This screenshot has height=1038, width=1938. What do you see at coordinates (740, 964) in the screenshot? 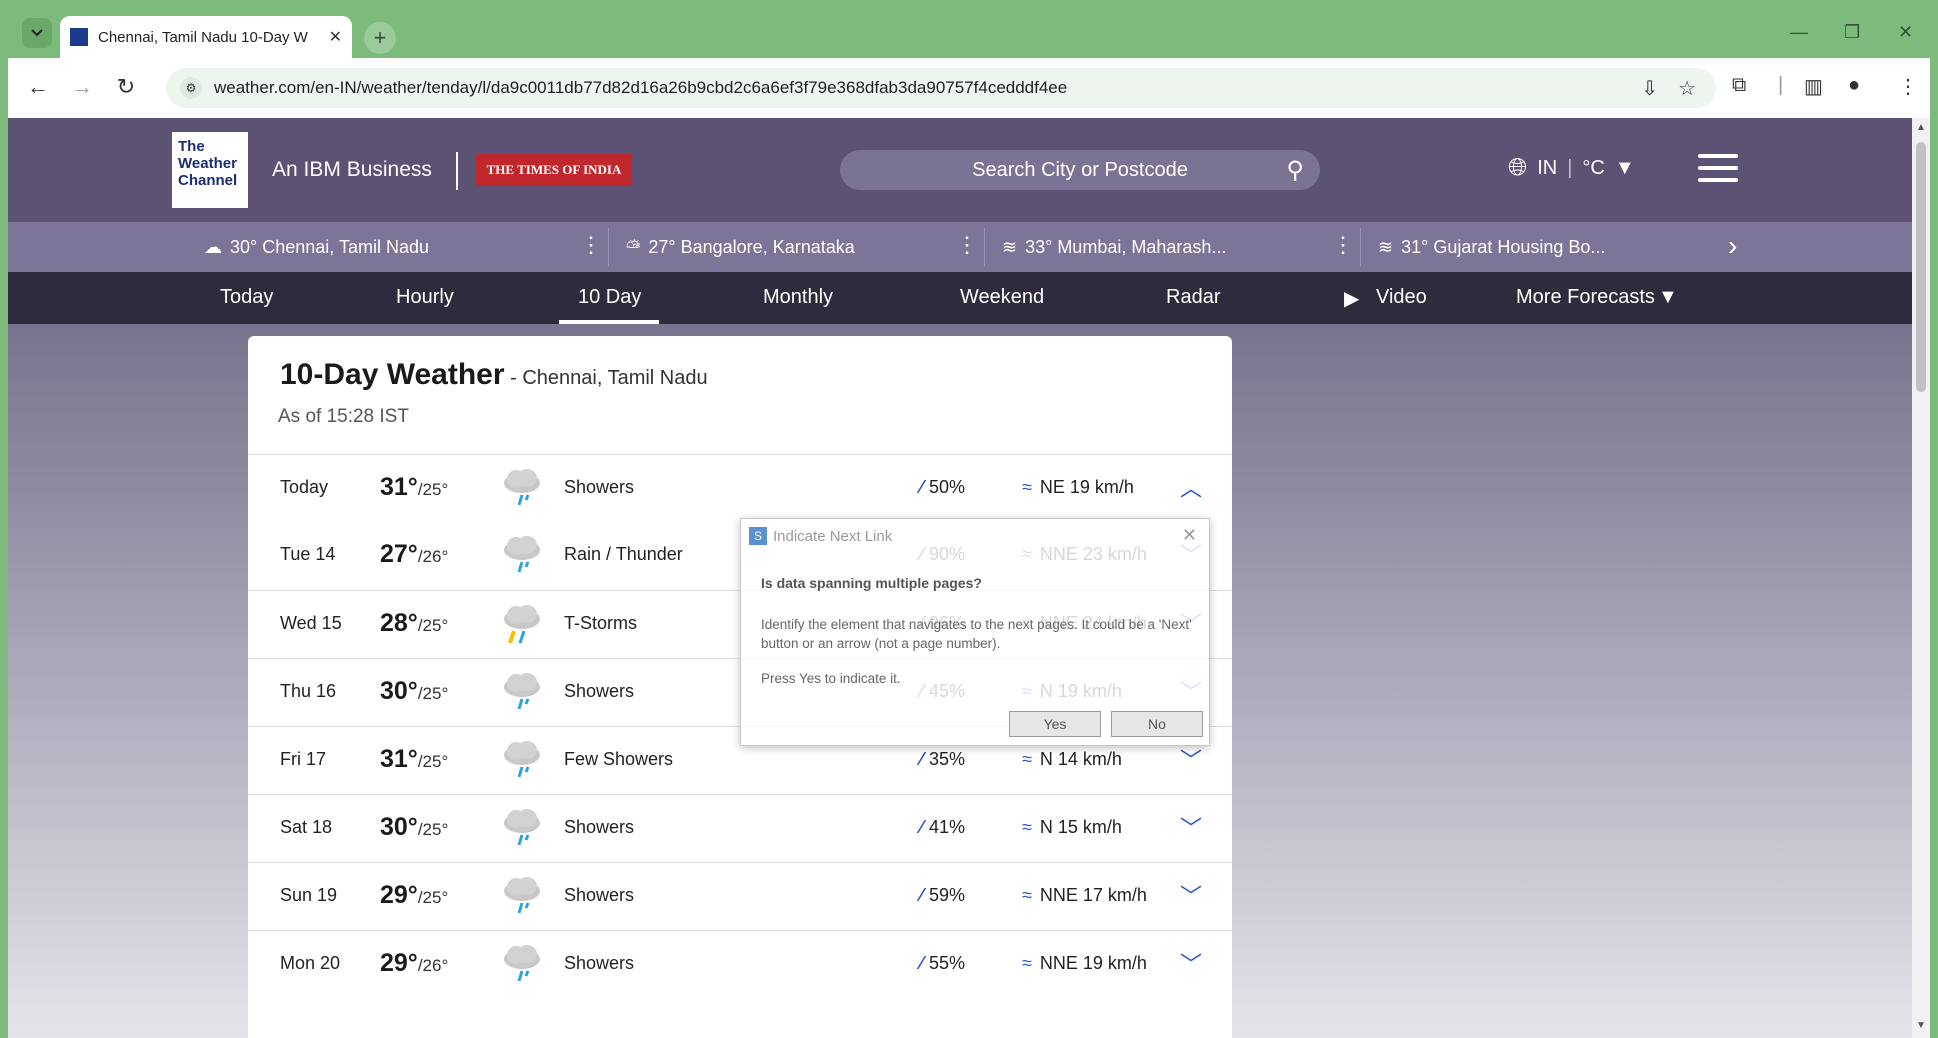
I see `table-row: Mon 20 29°/26° Showers ⁄ 55% ≈ NNE 19 km/h ﹀` at bounding box center [740, 964].